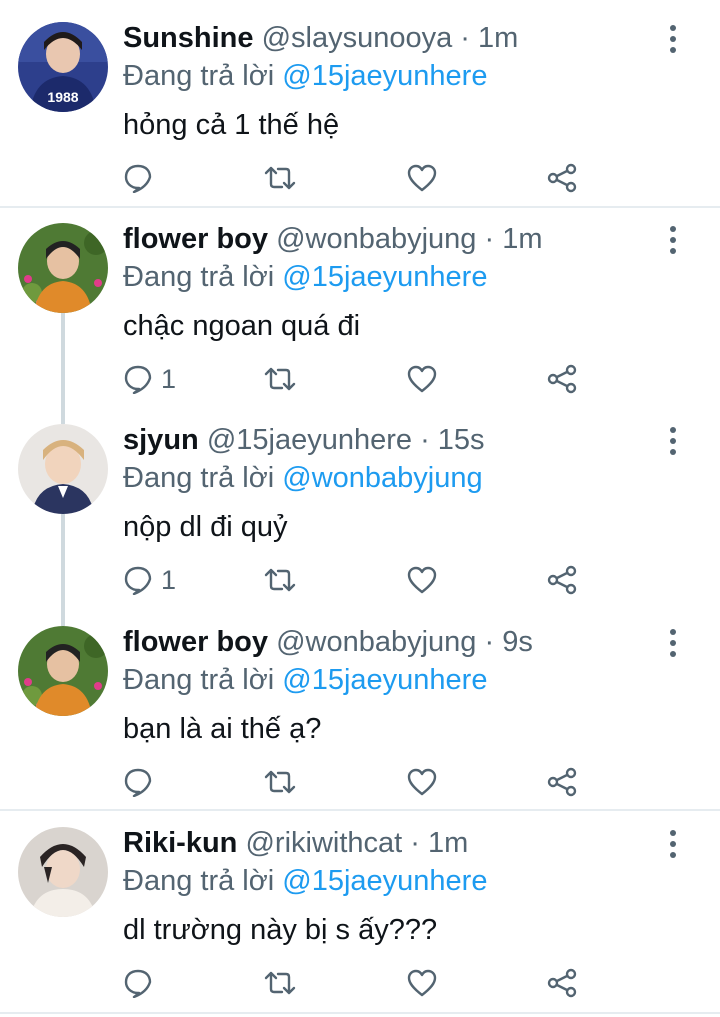 This screenshot has height=1017, width=720. I want to click on avatar-jersey-number: 1988, so click(62, 97).